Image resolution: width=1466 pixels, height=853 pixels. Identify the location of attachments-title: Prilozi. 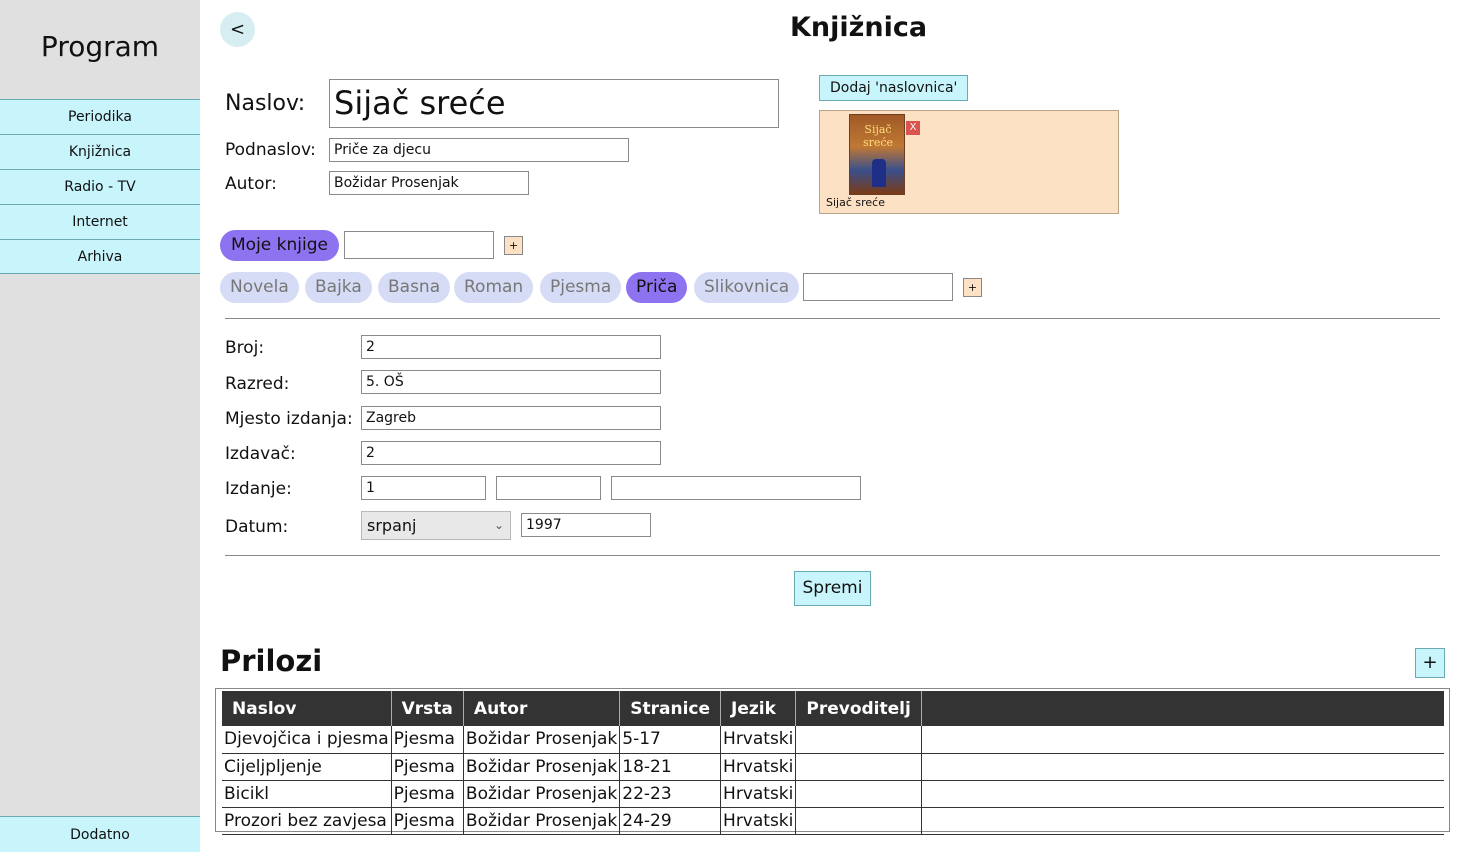
(271, 661).